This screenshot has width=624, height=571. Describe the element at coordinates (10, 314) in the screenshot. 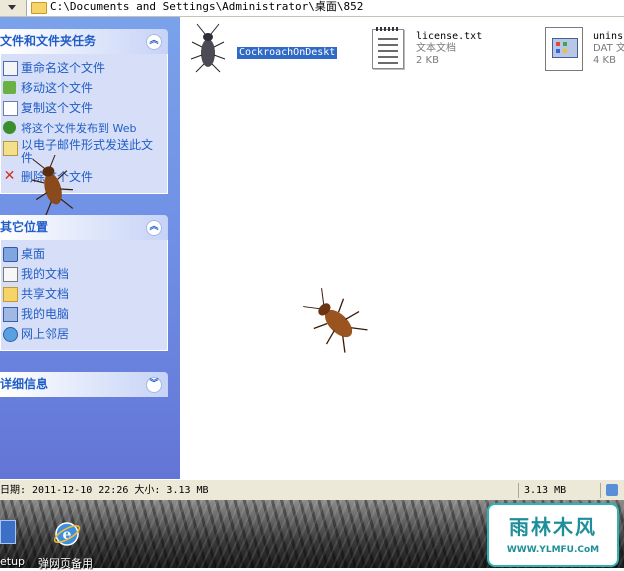

I see `my-computer-icon` at that location.